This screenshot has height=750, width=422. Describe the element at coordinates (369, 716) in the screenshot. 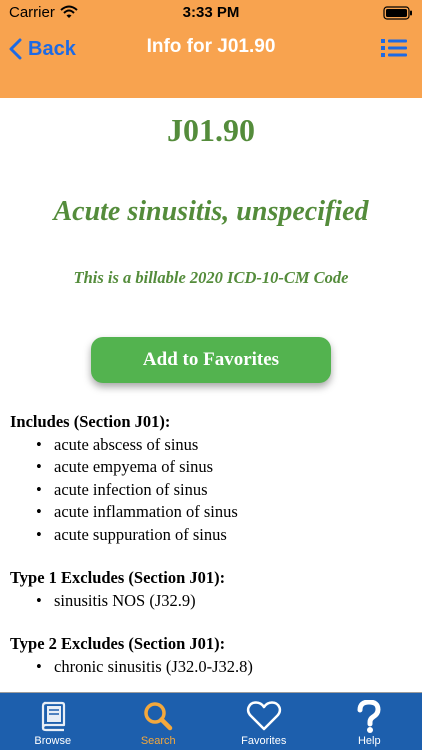

I see `question-icon` at that location.